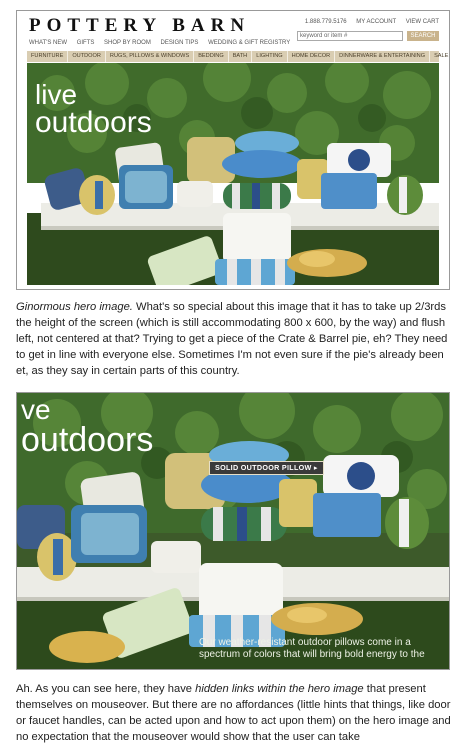 The height and width of the screenshot is (745, 464). I want to click on brand-logo: POTTERY BARN, so click(139, 26).